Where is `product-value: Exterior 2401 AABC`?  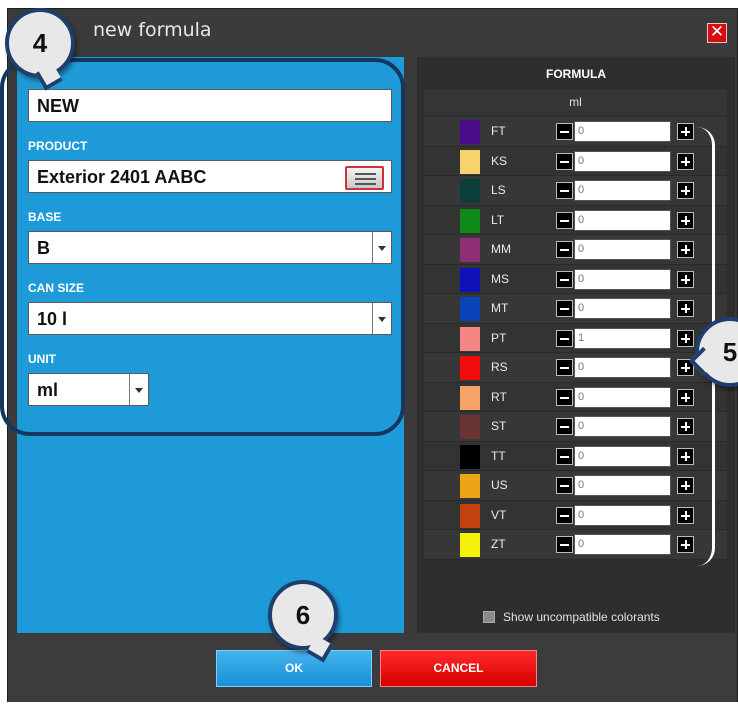 product-value: Exterior 2401 AABC is located at coordinates (122, 177).